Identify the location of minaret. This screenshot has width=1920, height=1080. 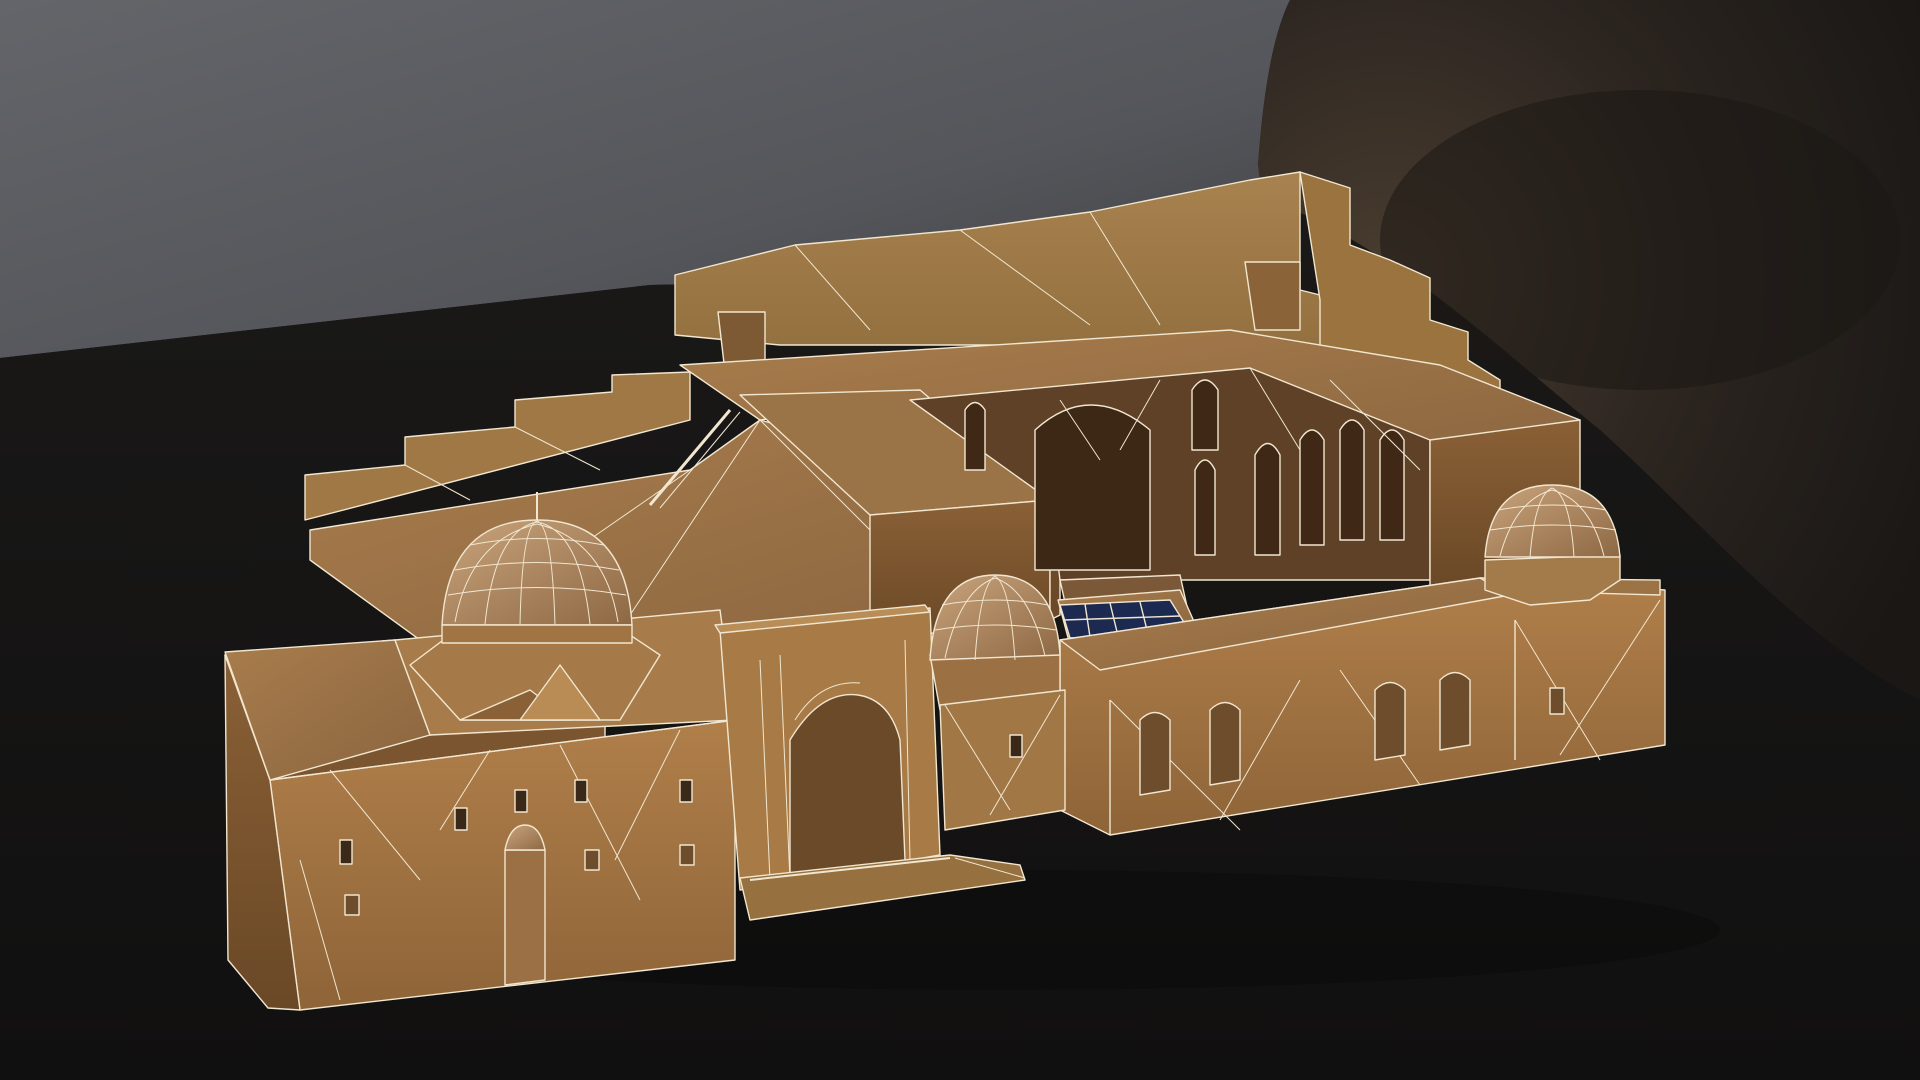
(525, 905).